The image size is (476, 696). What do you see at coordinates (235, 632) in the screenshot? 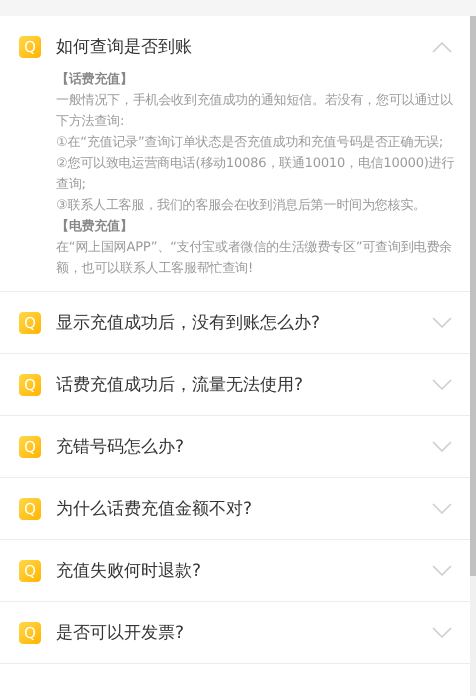
I see `faq-header: Q 是否可以开发票?` at bounding box center [235, 632].